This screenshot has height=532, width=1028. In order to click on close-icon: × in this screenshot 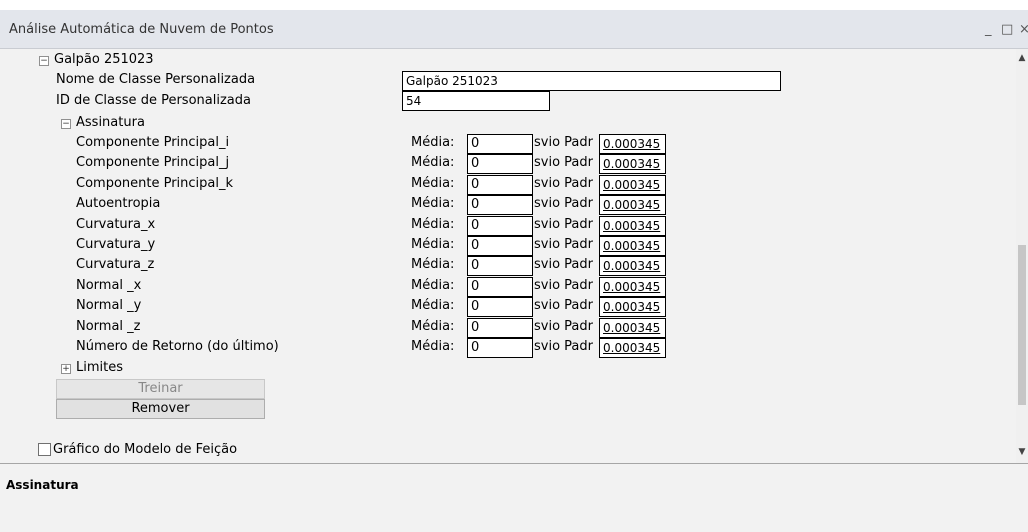, I will do `click(1023, 29)`.